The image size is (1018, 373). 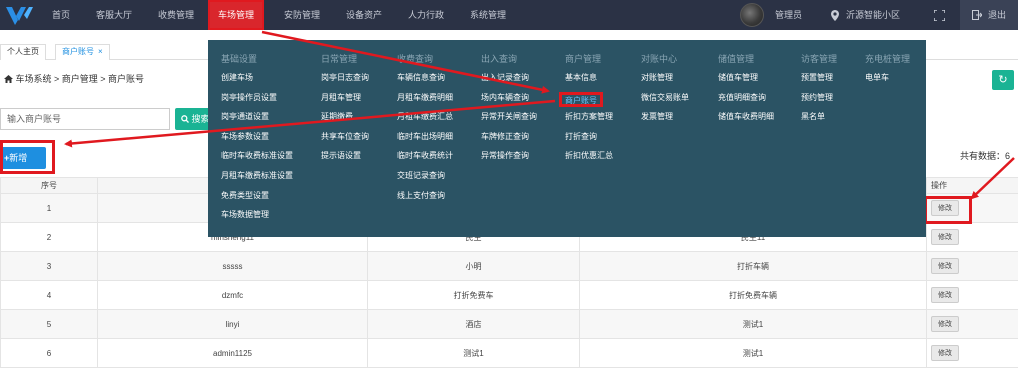 What do you see at coordinates (746, 102) in the screenshot?
I see `menu-item: 充值明细查询` at bounding box center [746, 102].